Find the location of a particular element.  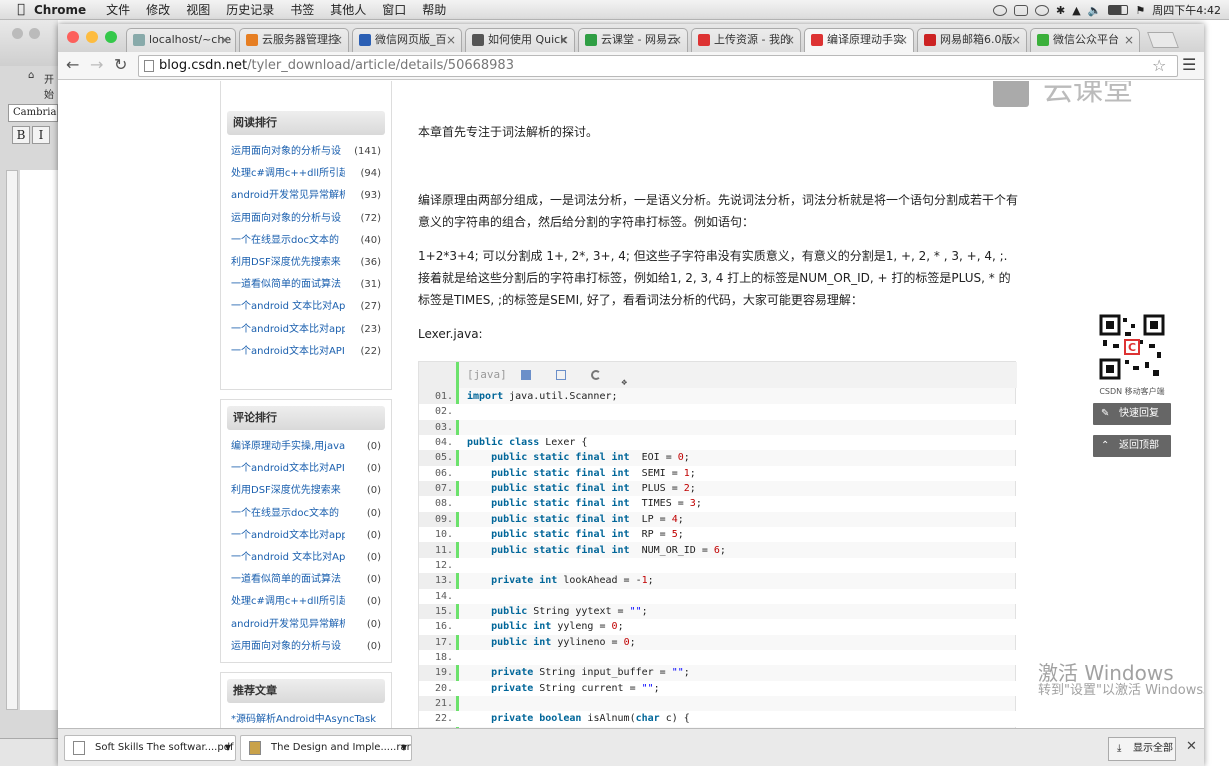

menu-people: 其他人 is located at coordinates (348, 9).